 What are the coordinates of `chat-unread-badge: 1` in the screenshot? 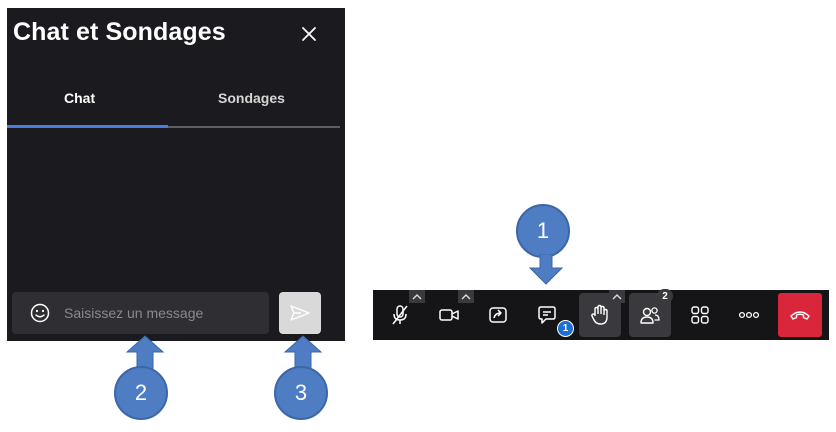 It's located at (565, 328).